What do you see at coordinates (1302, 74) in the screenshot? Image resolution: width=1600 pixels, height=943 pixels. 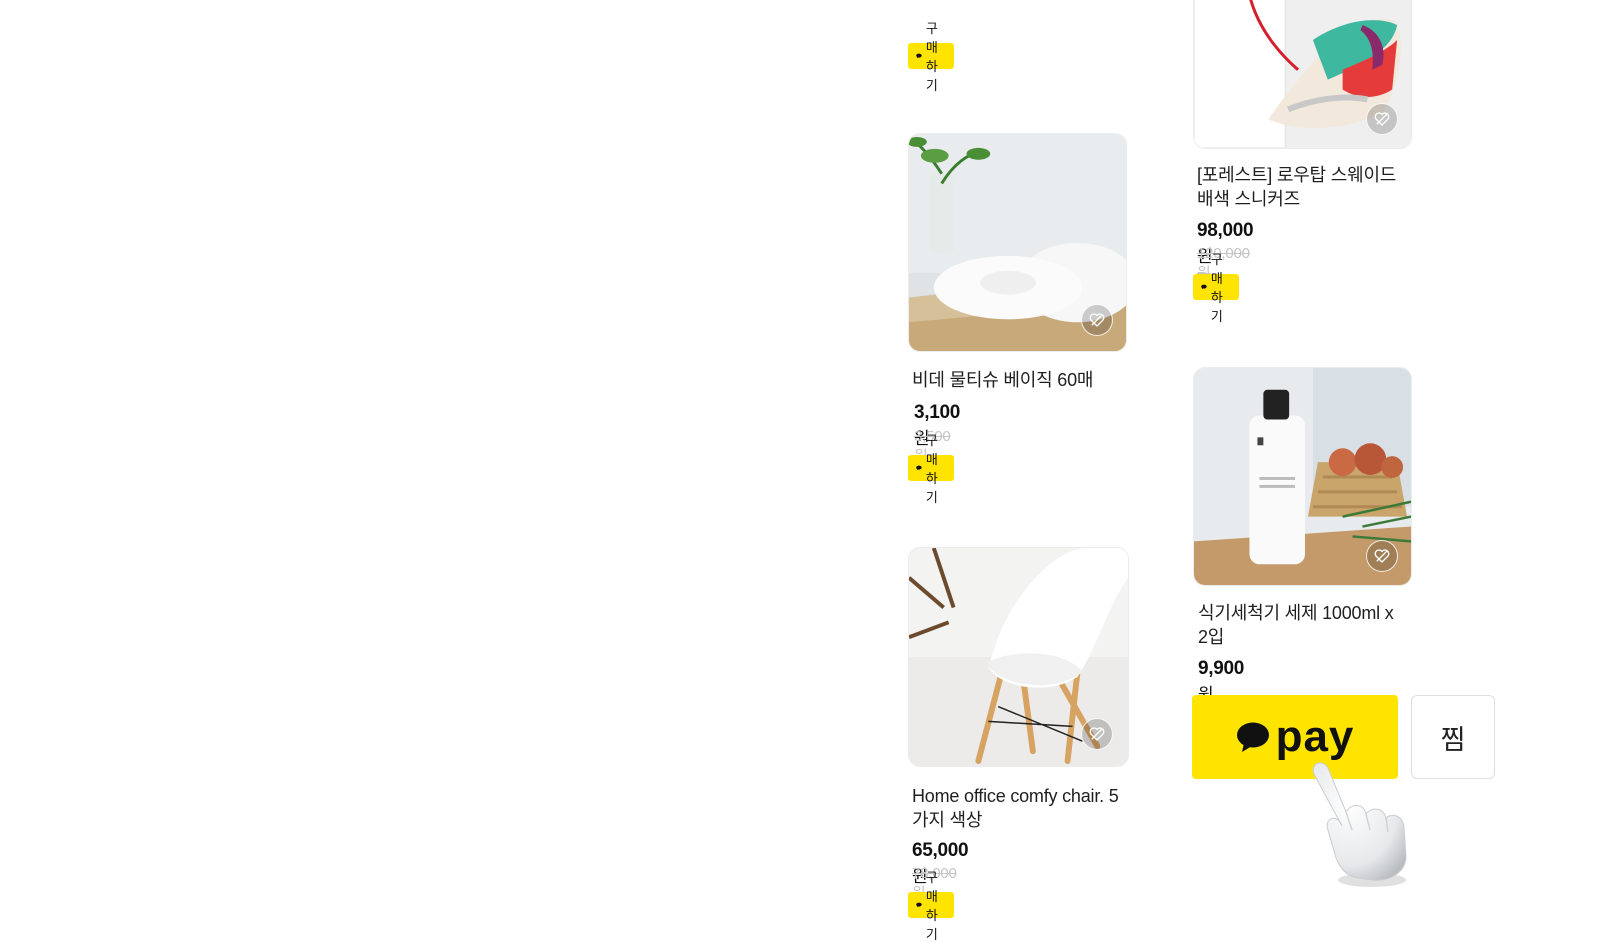 I see `product-image-sneakers` at bounding box center [1302, 74].